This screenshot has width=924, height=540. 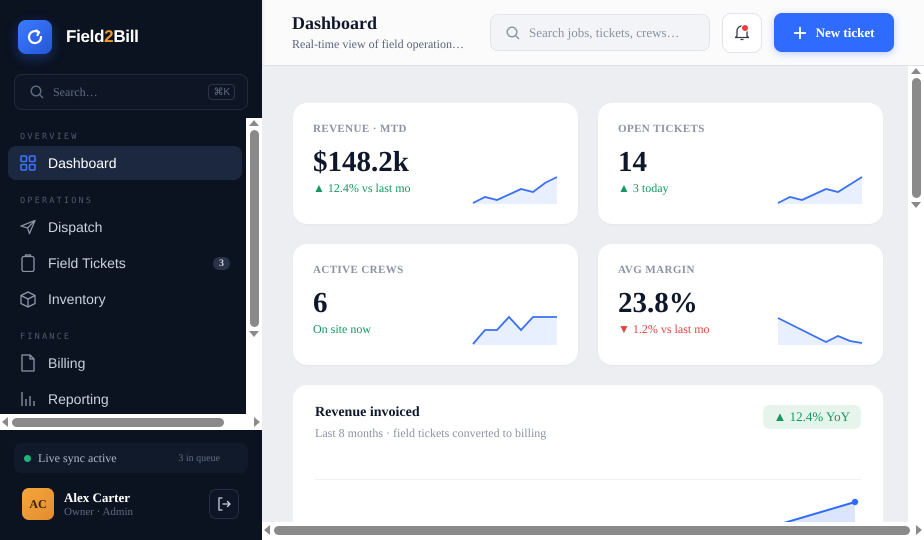 I want to click on stat-label: OPEN TICKETS, so click(x=662, y=129).